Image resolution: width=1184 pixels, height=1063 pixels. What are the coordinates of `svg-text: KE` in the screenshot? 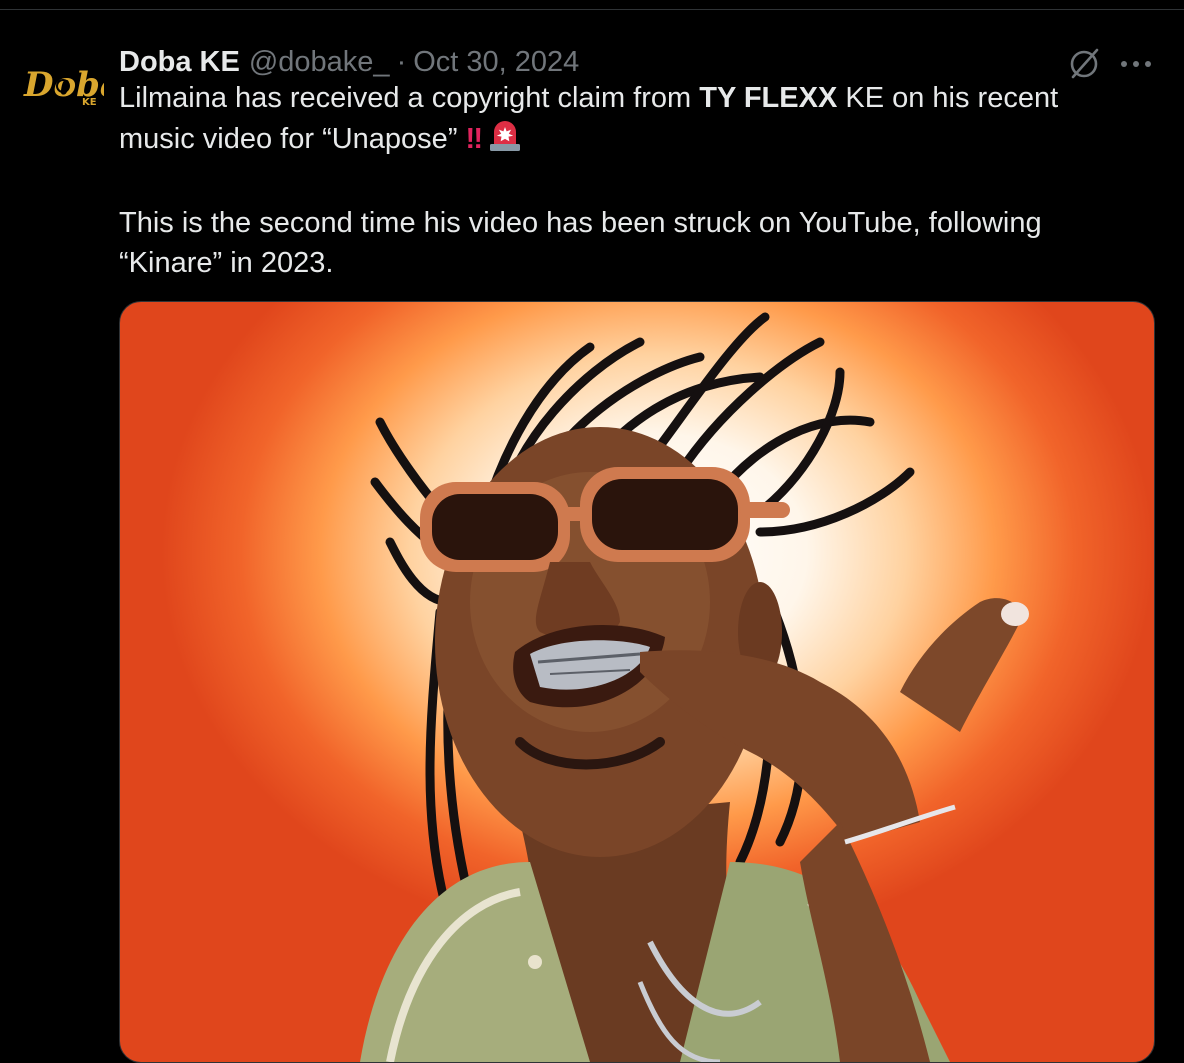 It's located at (89, 102).